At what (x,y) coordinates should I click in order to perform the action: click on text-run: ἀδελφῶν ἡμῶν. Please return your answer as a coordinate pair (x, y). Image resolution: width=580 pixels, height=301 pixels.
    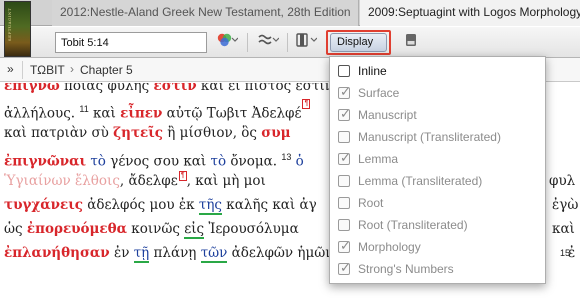
    Looking at the image, I should click on (280, 253).